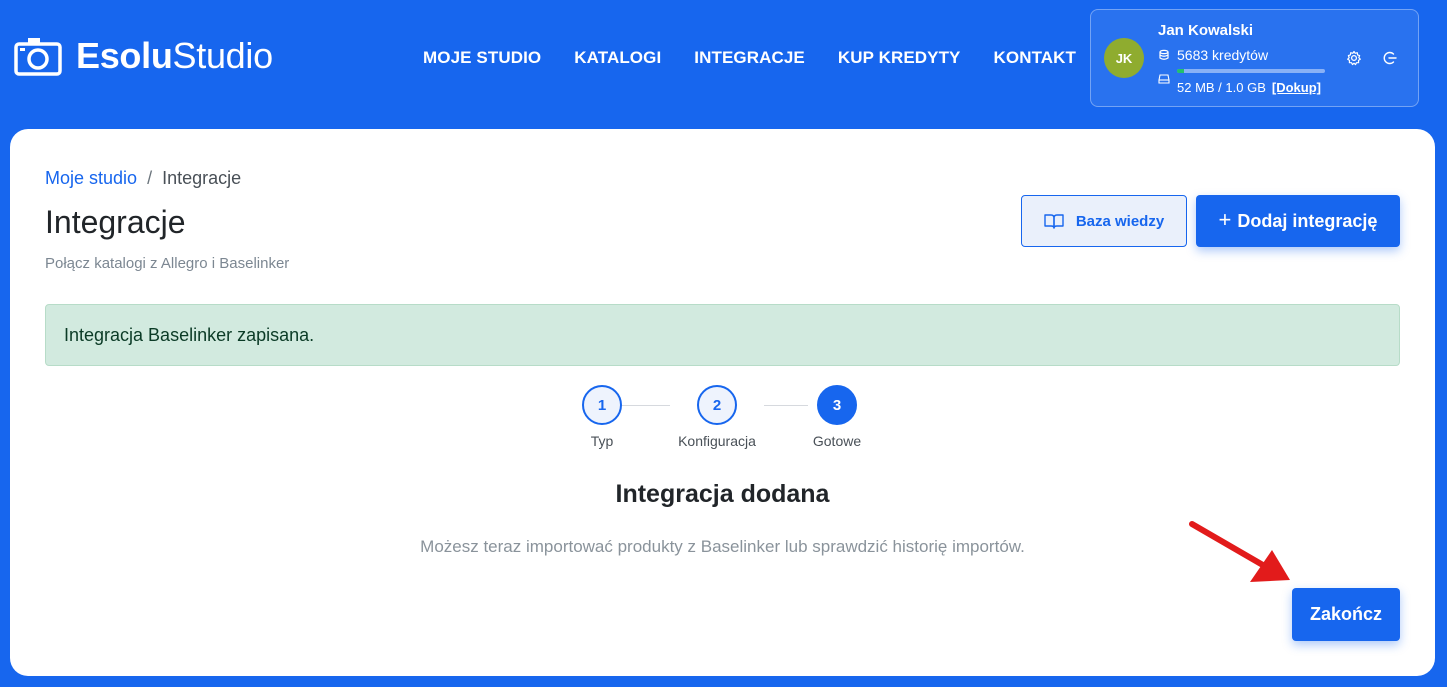 The width and height of the screenshot is (1447, 687). I want to click on coins-icon, so click(1164, 54).